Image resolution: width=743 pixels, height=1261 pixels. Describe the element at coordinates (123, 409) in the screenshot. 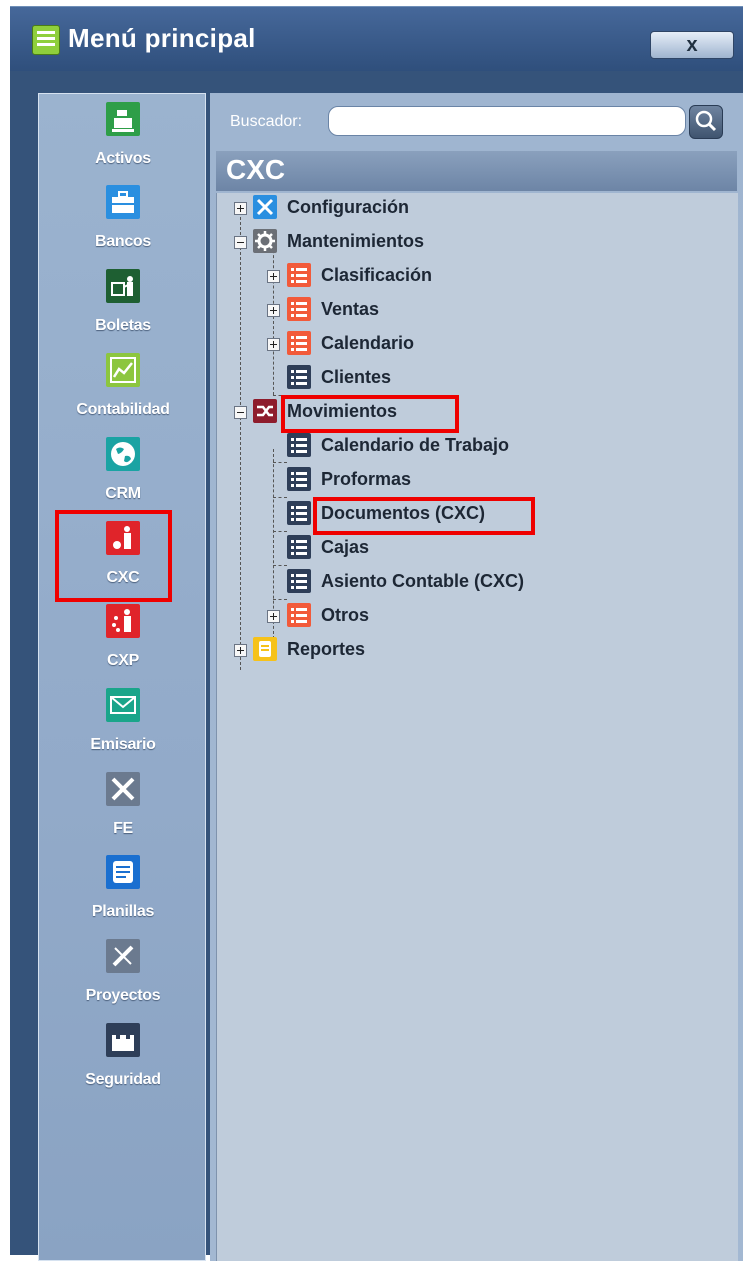

I see `sidebar-label-contabilidad: Contabilidad` at that location.